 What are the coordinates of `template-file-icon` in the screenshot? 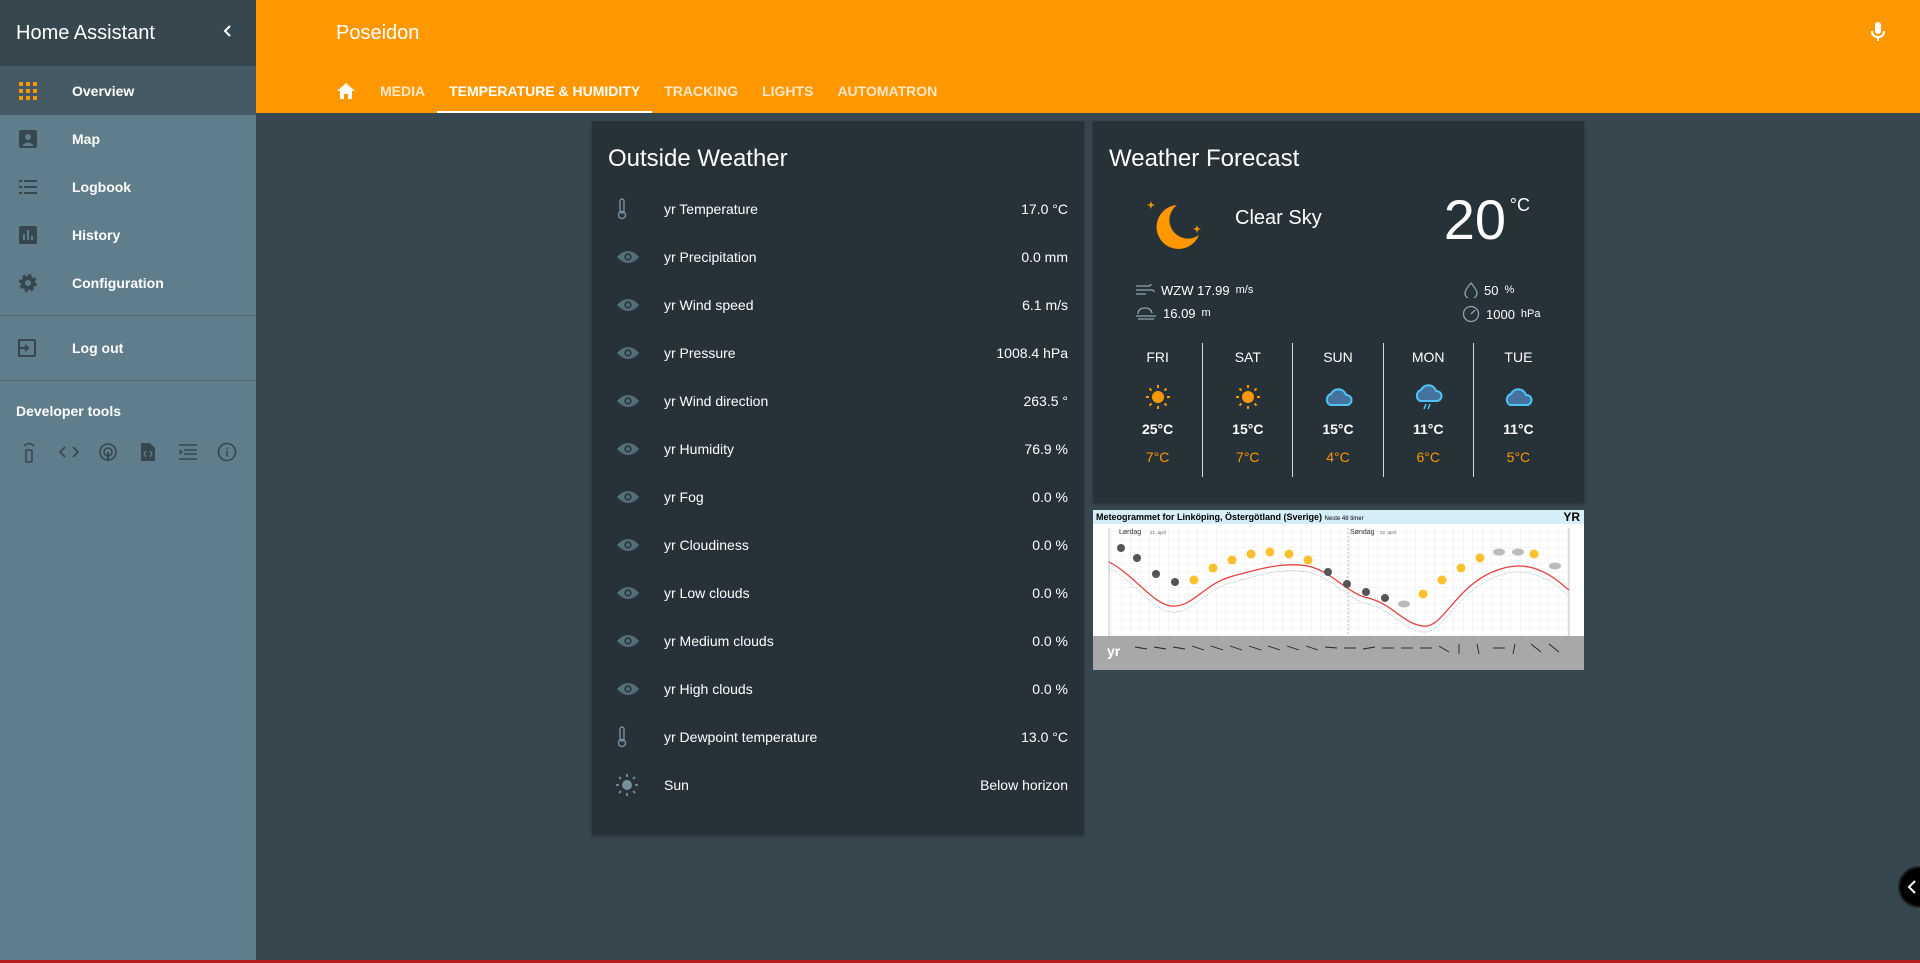 It's located at (148, 452).